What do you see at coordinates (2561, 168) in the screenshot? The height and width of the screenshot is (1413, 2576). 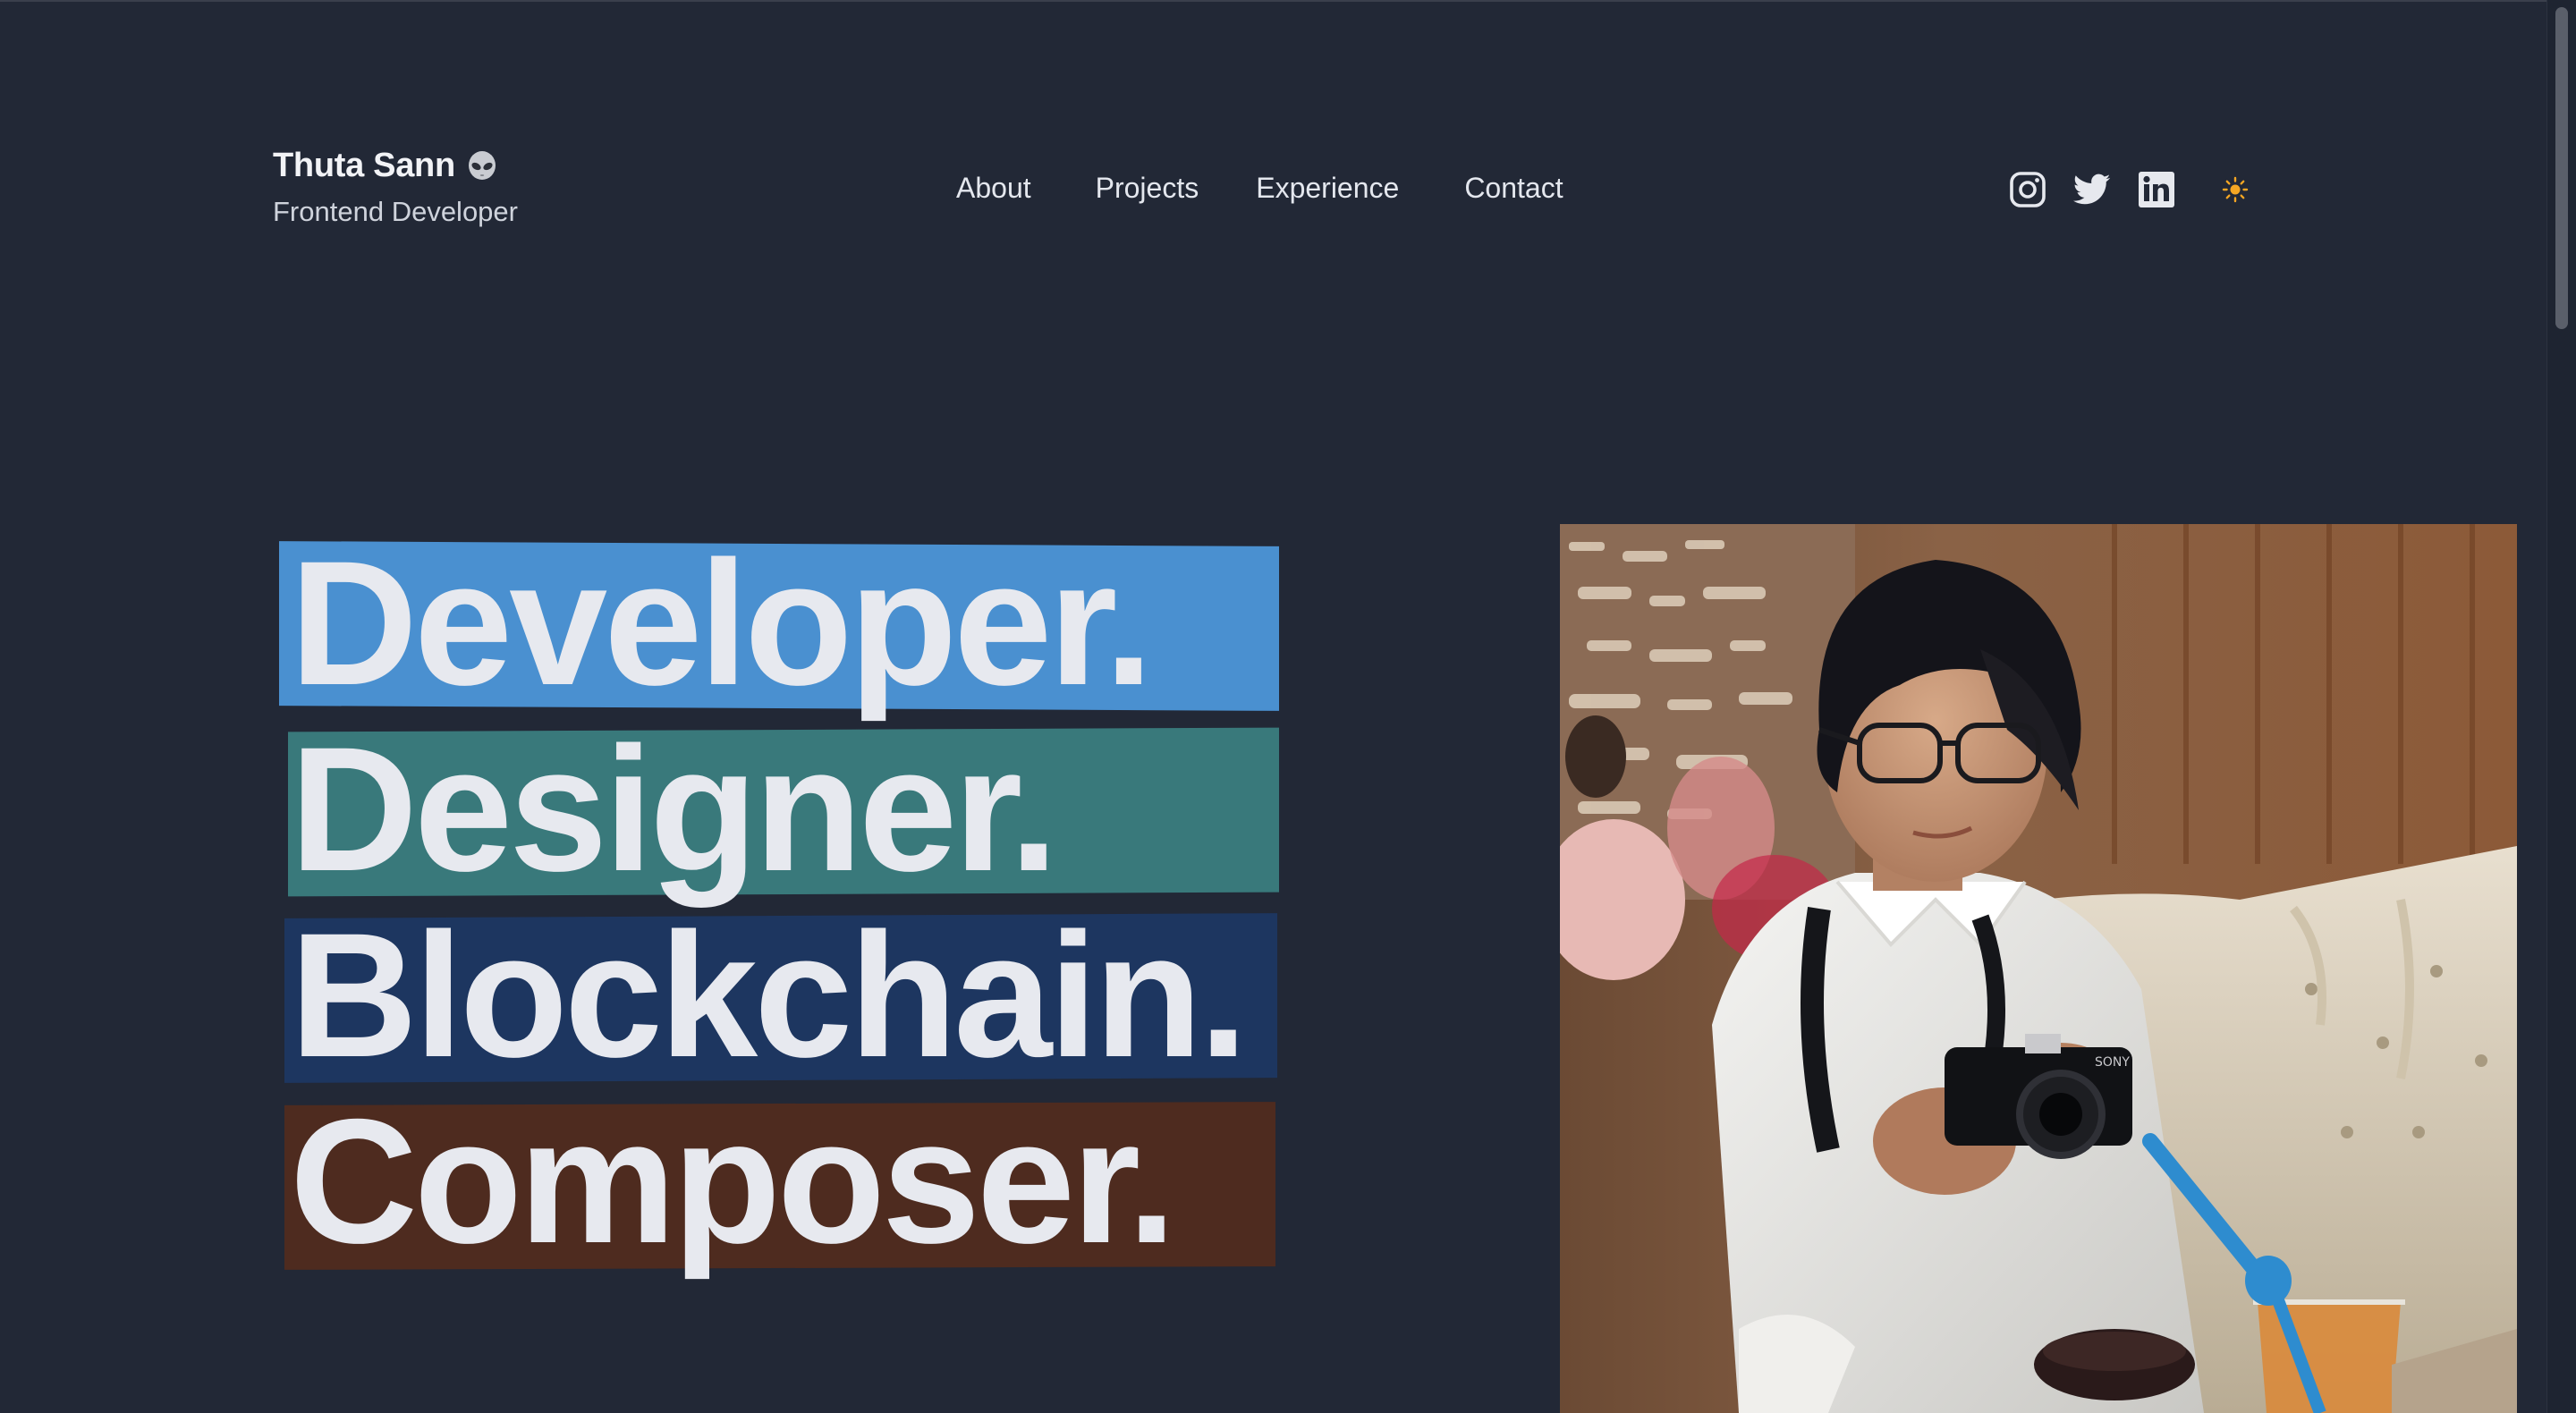 I see `scrollbar-thumb` at bounding box center [2561, 168].